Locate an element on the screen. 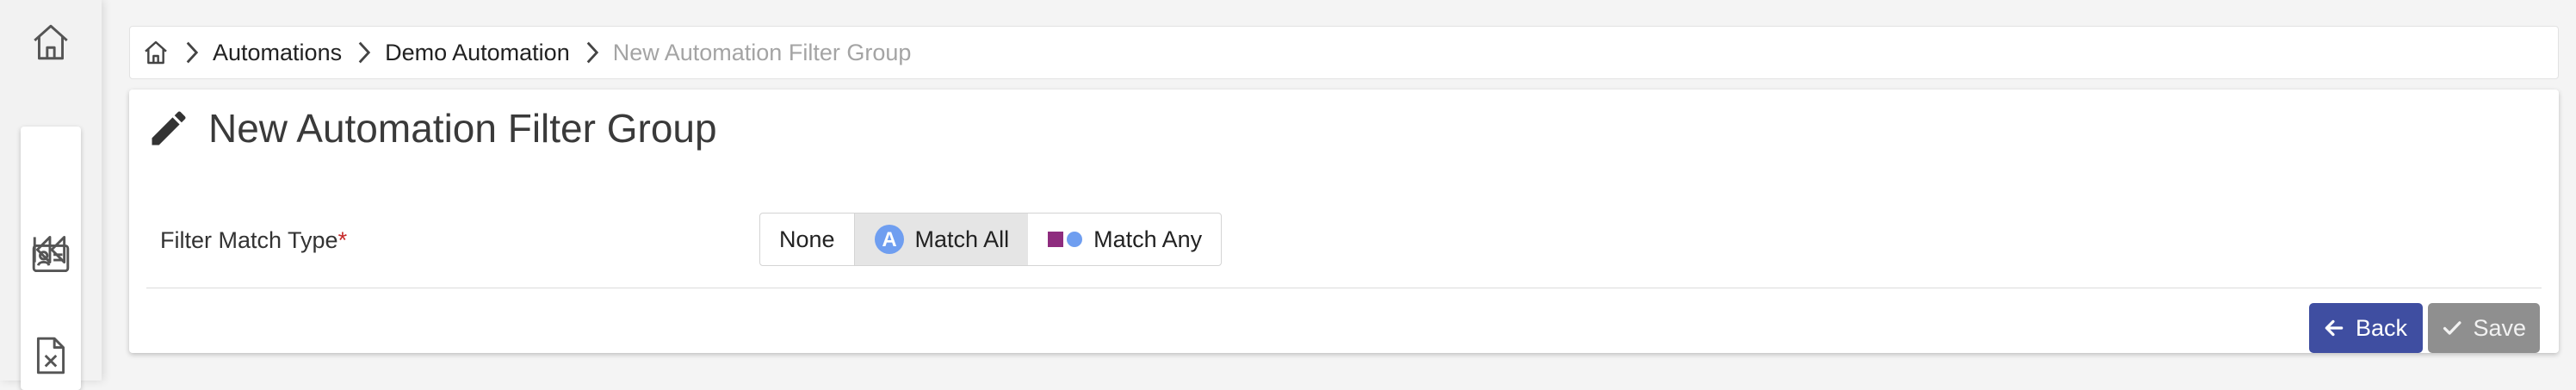 The height and width of the screenshot is (390, 2576). required-marker: * is located at coordinates (343, 240).